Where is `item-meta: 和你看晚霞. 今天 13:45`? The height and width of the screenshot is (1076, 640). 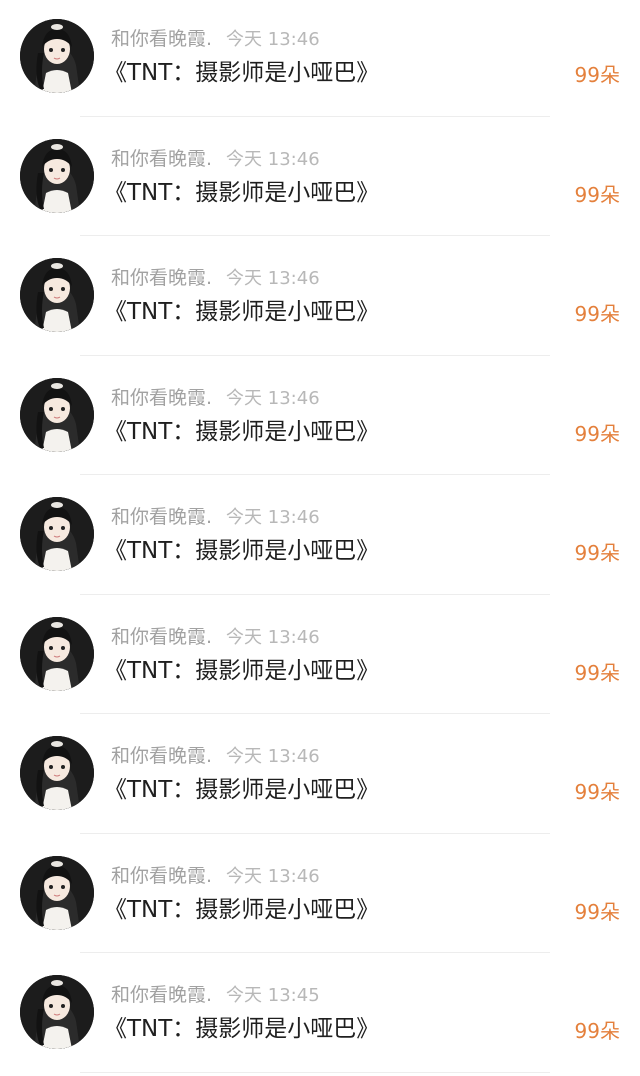
item-meta: 和你看晚霞. 今天 13:45 is located at coordinates (215, 995).